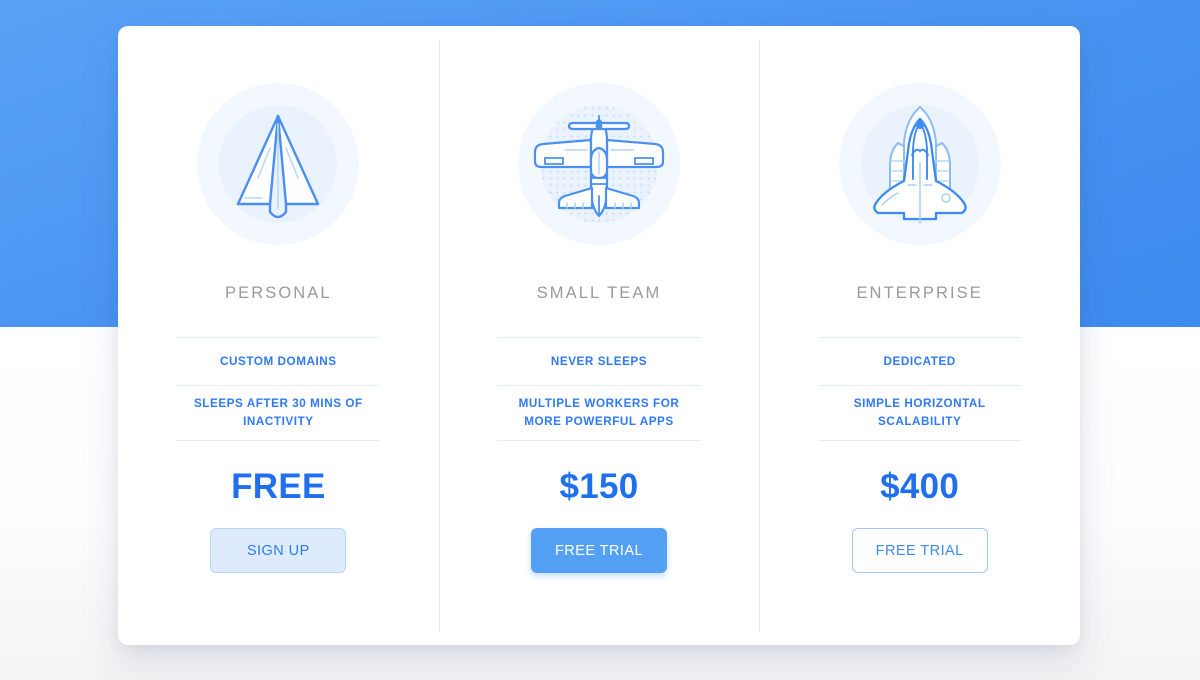 This screenshot has height=680, width=1200. What do you see at coordinates (278, 550) in the screenshot?
I see `signup-button: SIGN UP` at bounding box center [278, 550].